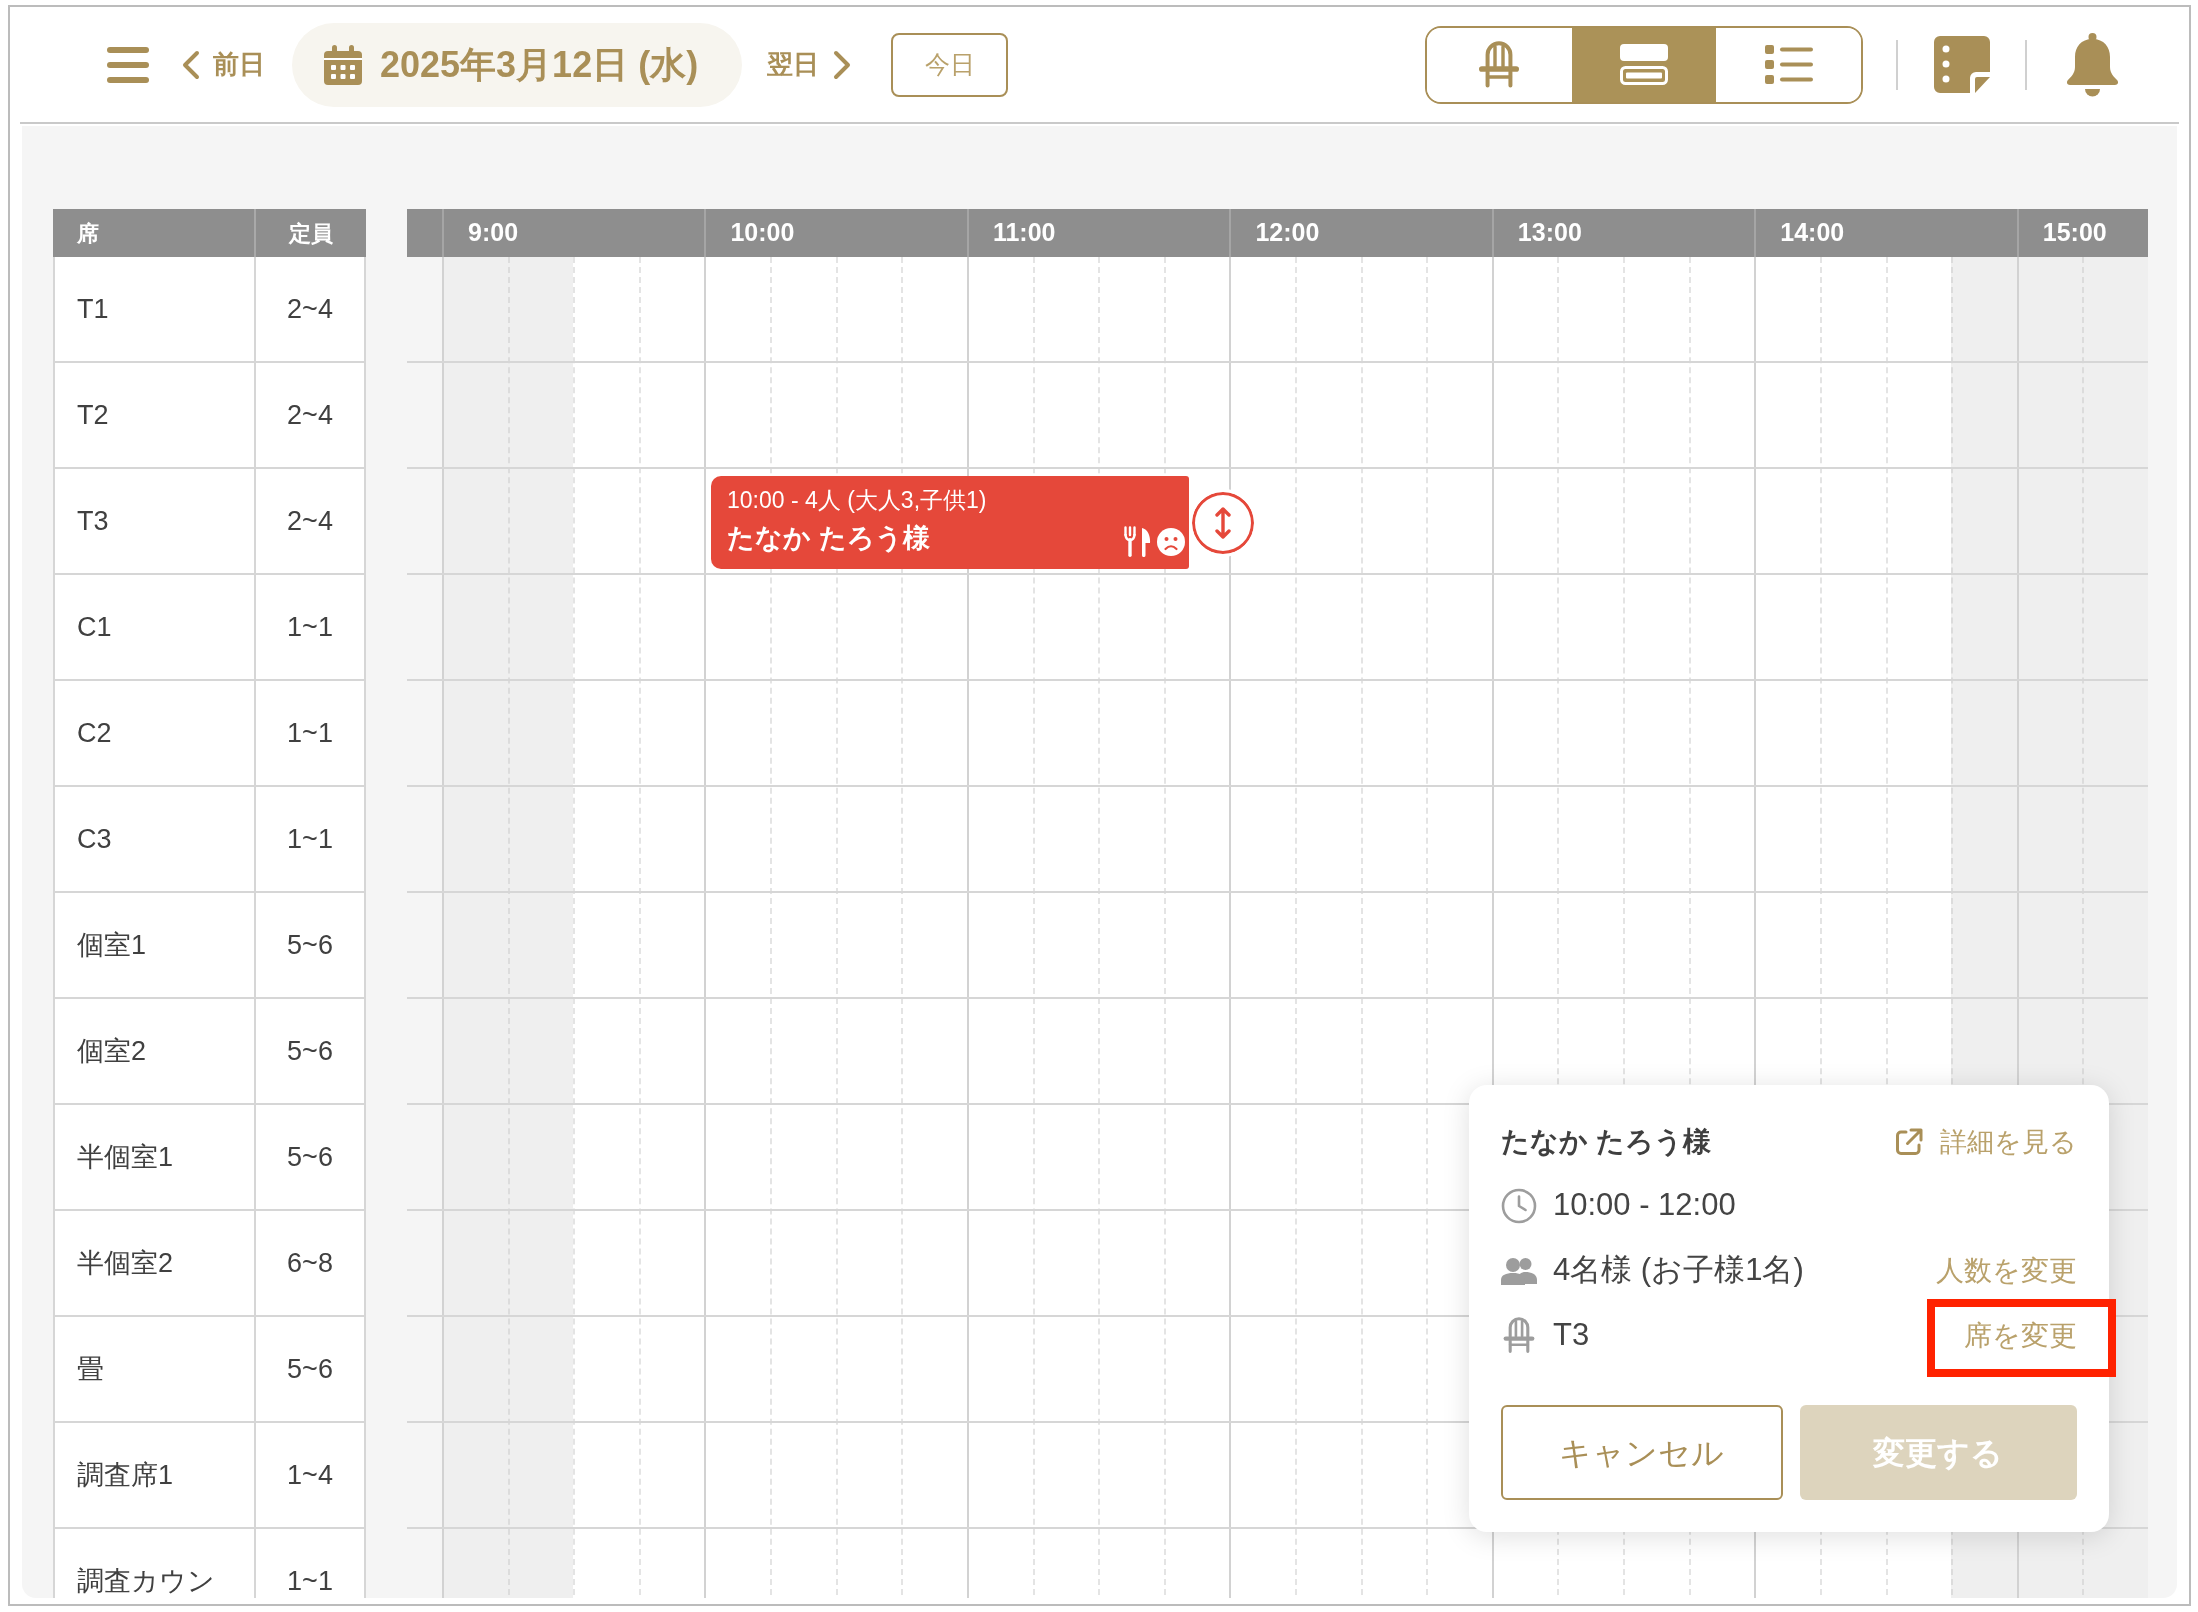 The height and width of the screenshot is (1612, 2198). What do you see at coordinates (1986, 1142) in the screenshot?
I see `view-details-link: 詳細を見る` at bounding box center [1986, 1142].